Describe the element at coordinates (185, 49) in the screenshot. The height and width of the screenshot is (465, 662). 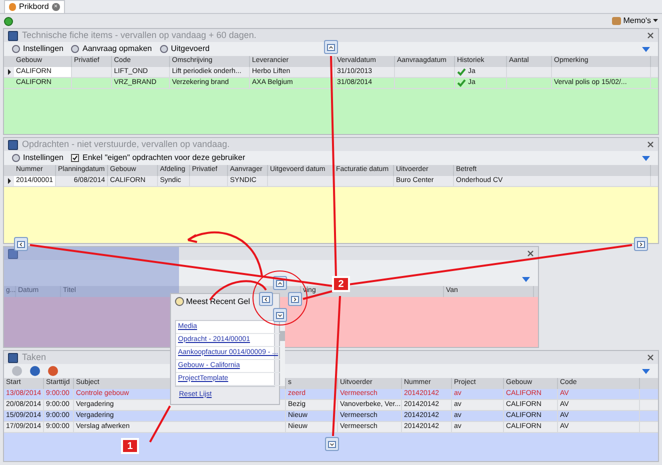
I see `toolbar-button: Uitgevoerd` at that location.